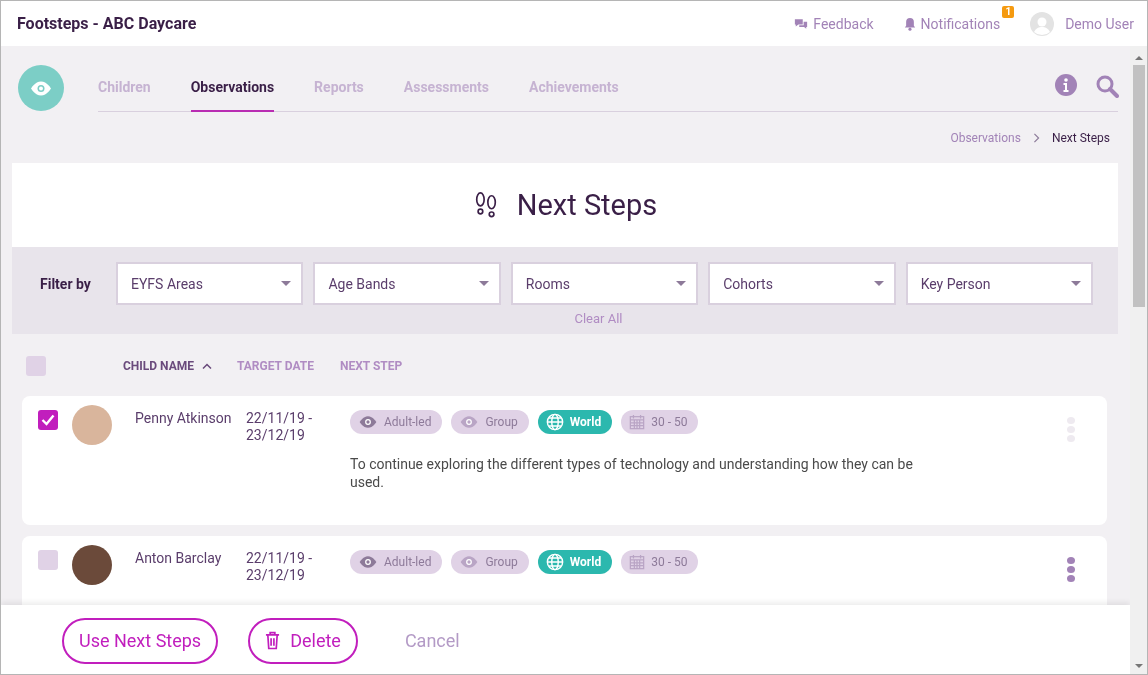 This screenshot has height=675, width=1148. Describe the element at coordinates (1080, 138) in the screenshot. I see `breadcrumb-current: Next Steps` at that location.